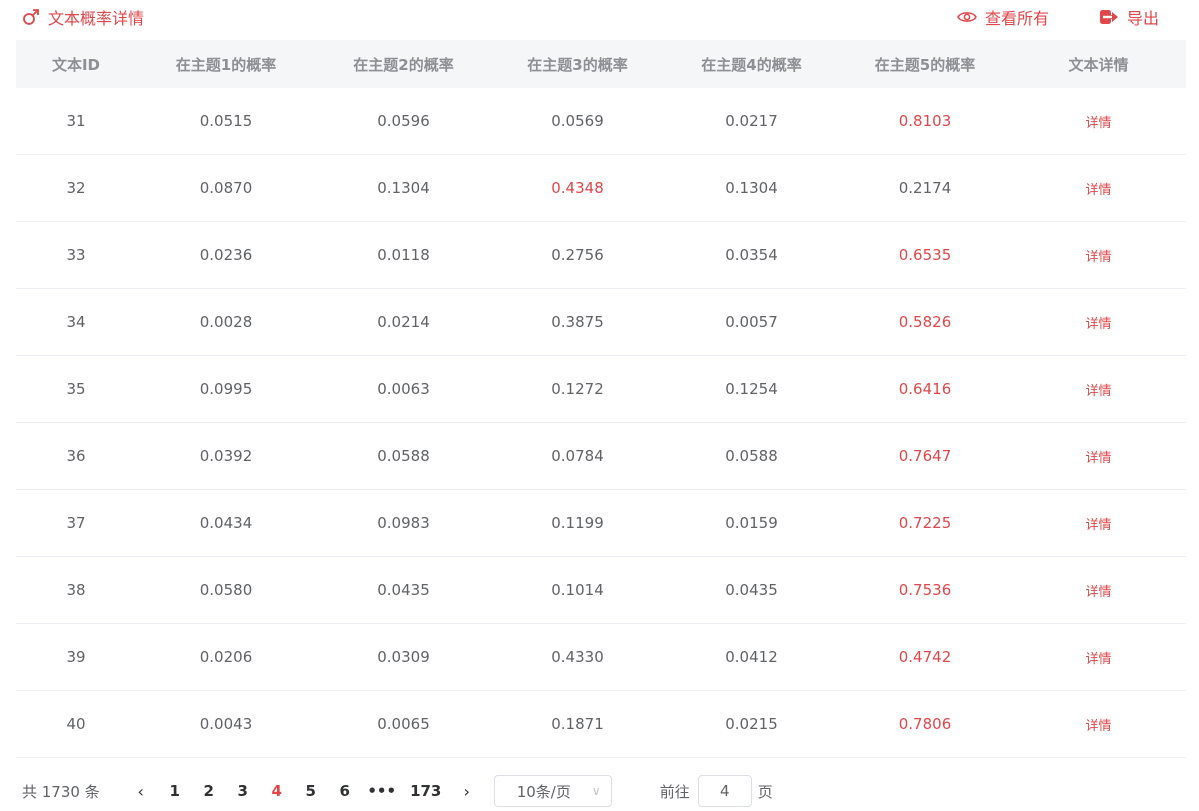 The height and width of the screenshot is (811, 1199). I want to click on topic2-probability-cell: 0.0435, so click(403, 590).